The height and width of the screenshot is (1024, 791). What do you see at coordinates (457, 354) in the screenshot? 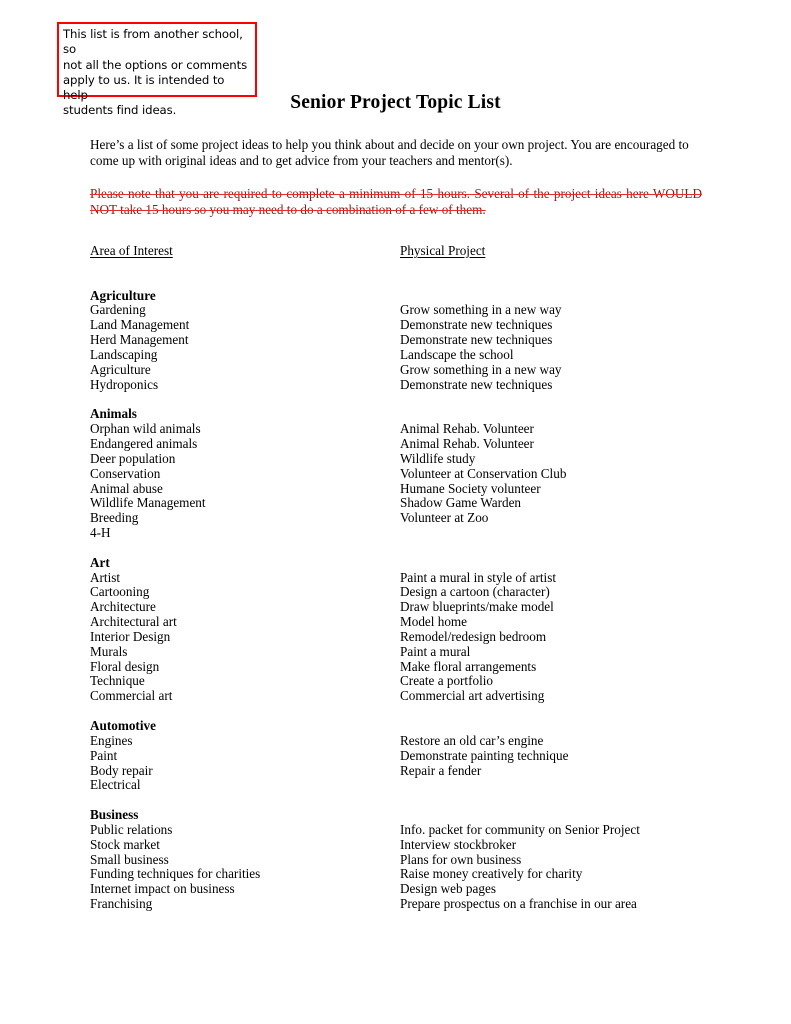
I see `physical-project-cell: Landscape the school` at bounding box center [457, 354].